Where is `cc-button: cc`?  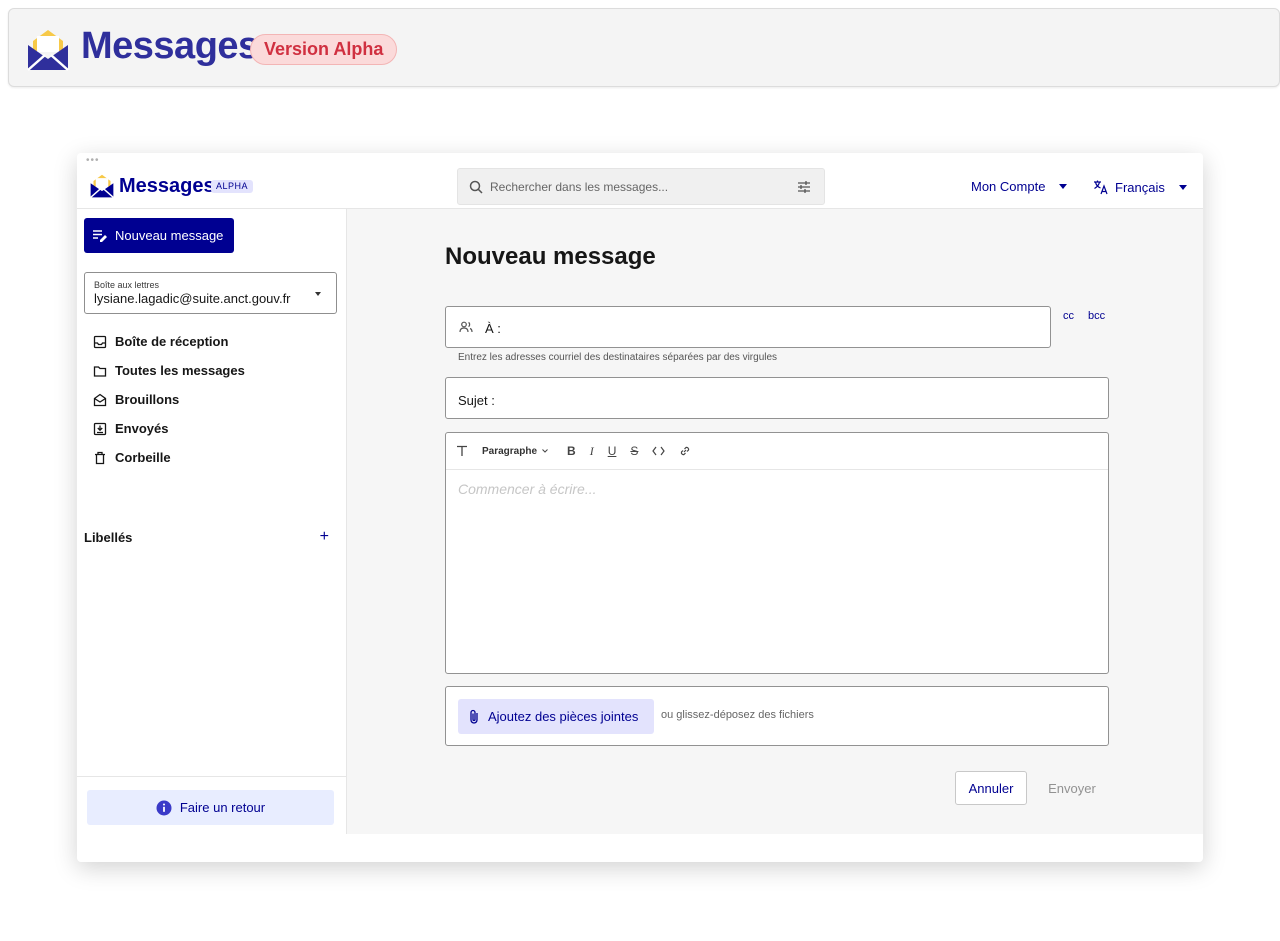
cc-button: cc is located at coordinates (1068, 316).